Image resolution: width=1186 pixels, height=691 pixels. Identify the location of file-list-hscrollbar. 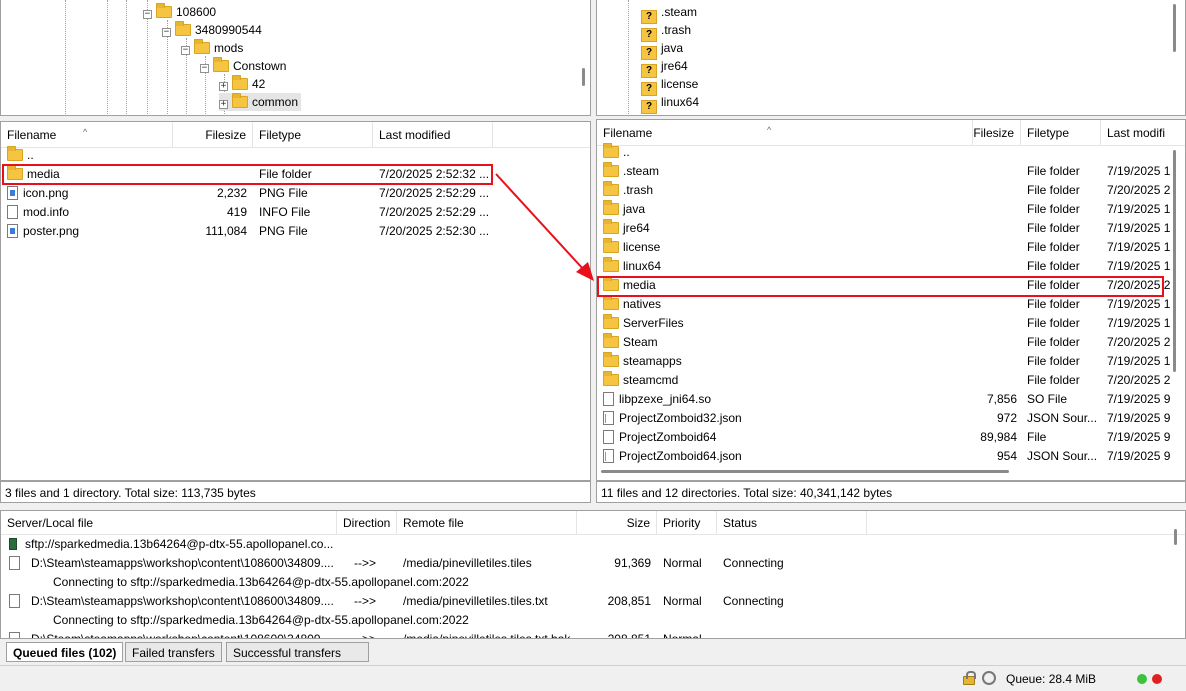
(805, 471).